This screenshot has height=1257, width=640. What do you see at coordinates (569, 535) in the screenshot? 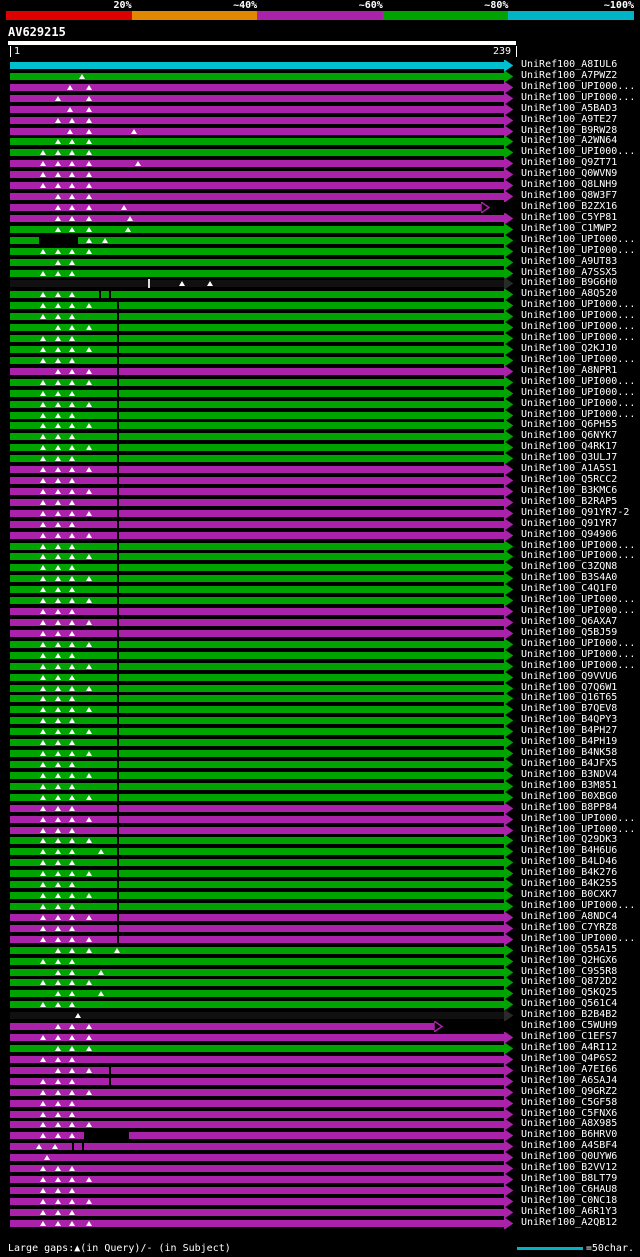
I see `hit-label: UniRef100_Q94906` at bounding box center [569, 535].